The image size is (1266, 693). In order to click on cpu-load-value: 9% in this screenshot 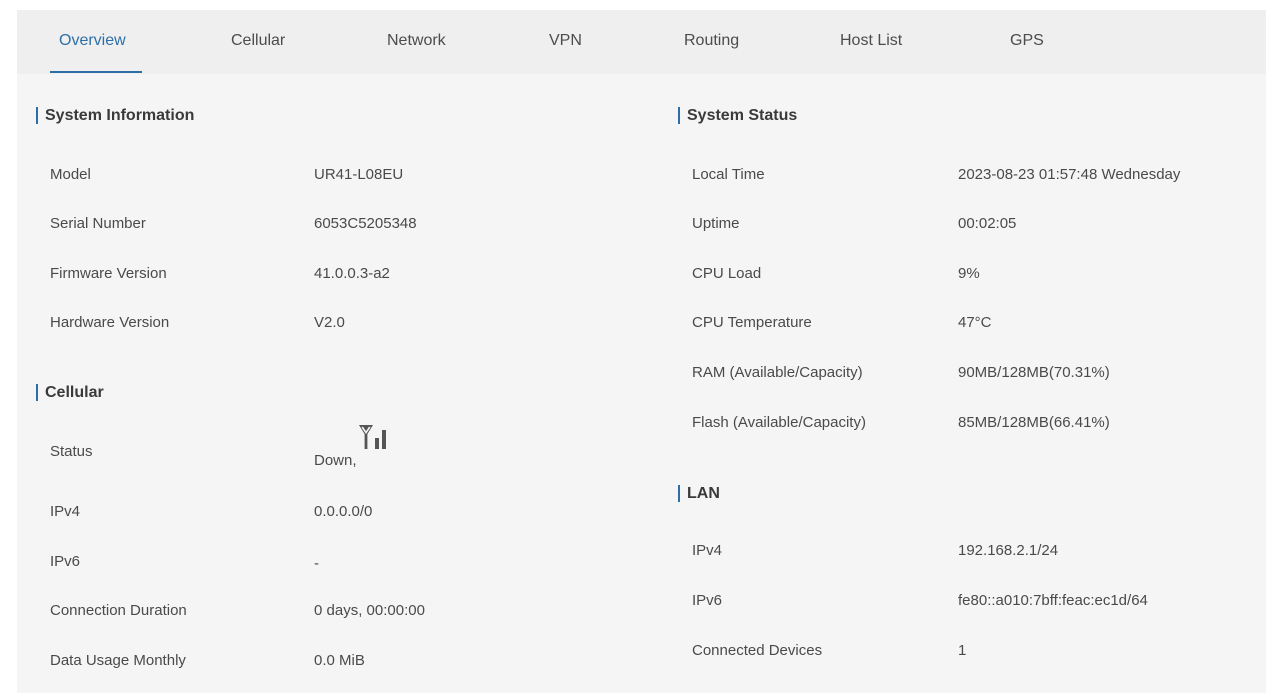, I will do `click(969, 273)`.